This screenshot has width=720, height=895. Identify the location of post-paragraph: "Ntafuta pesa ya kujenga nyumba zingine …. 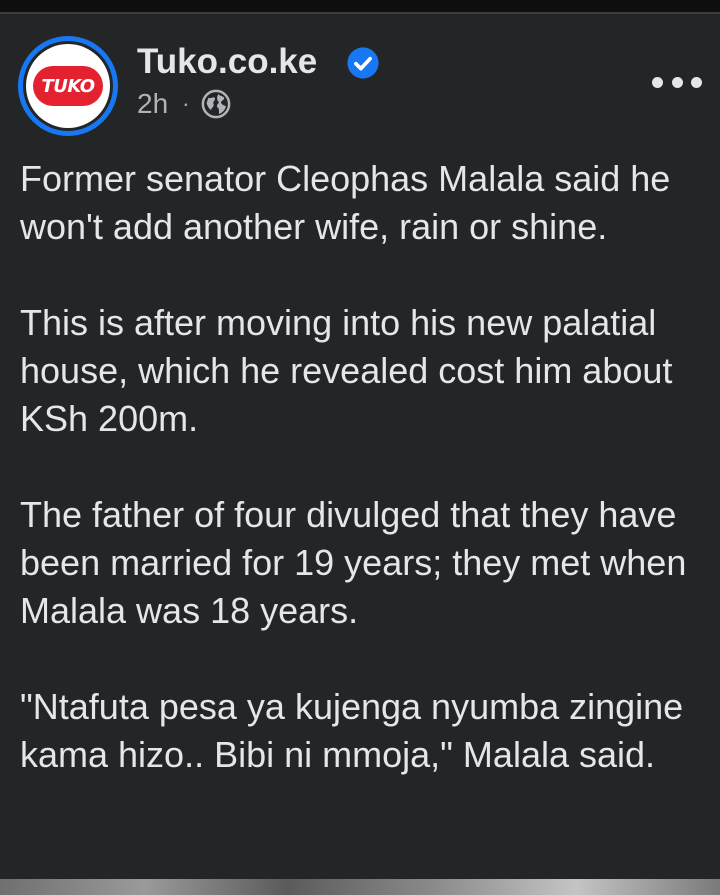
(352, 730).